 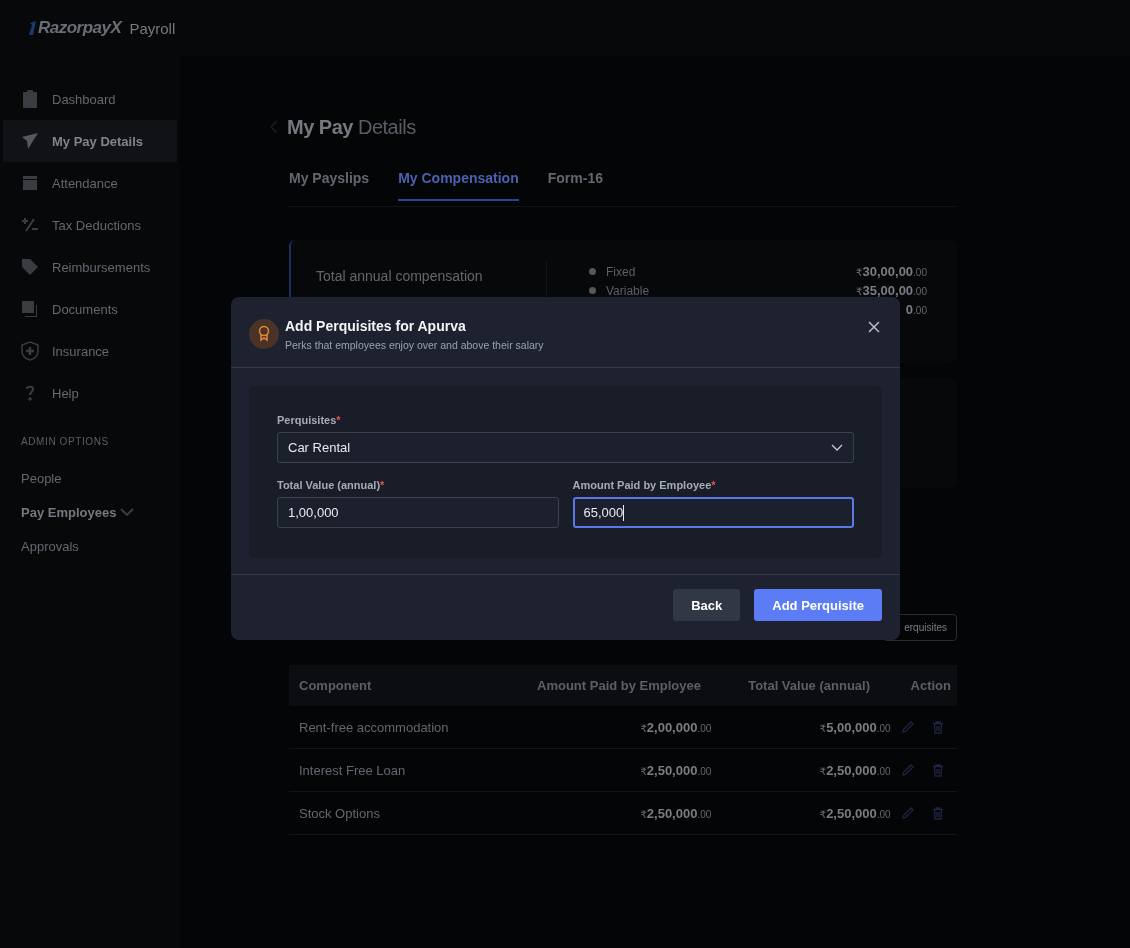 What do you see at coordinates (30, 183) in the screenshot?
I see `calendar-icon` at bounding box center [30, 183].